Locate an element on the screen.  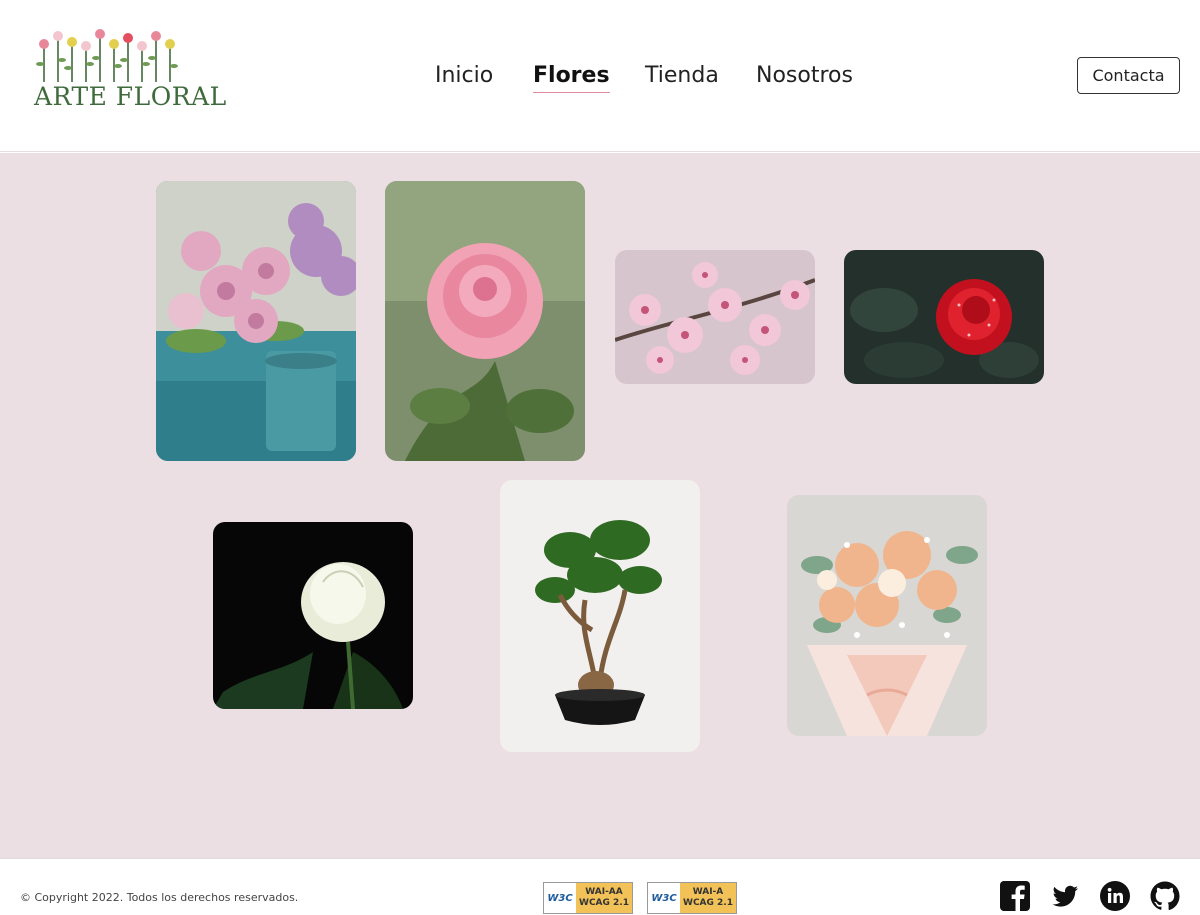
nav-item-nosotros: Nosotros is located at coordinates (804, 76).